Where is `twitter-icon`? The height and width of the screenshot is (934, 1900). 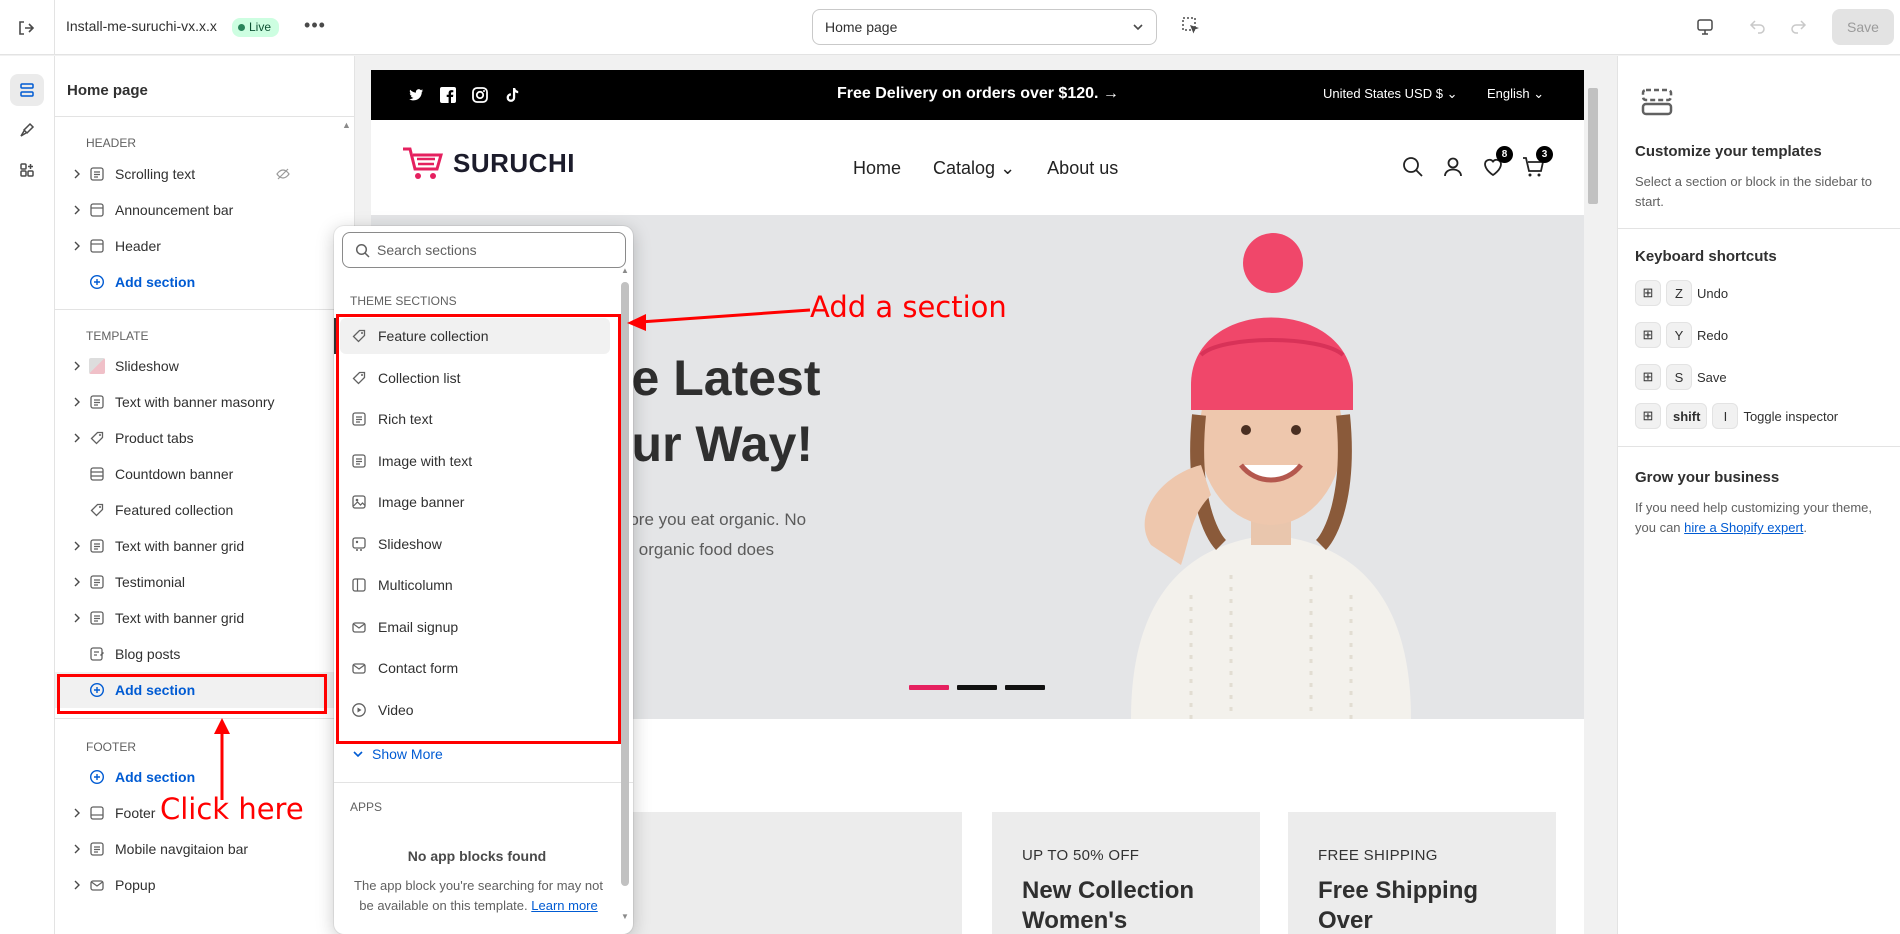 twitter-icon is located at coordinates (416, 95).